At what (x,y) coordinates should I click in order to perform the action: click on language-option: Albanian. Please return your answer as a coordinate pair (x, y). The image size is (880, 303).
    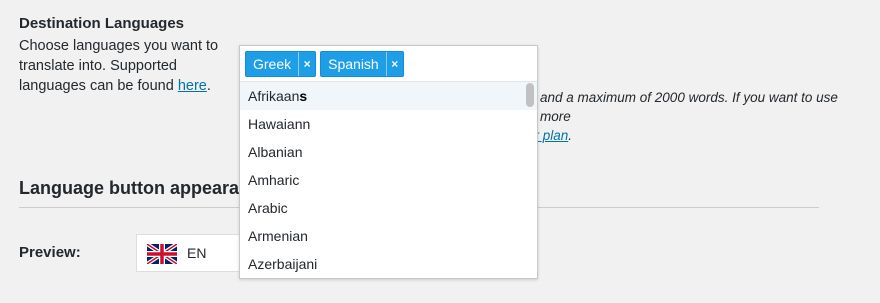
    Looking at the image, I should click on (388, 152).